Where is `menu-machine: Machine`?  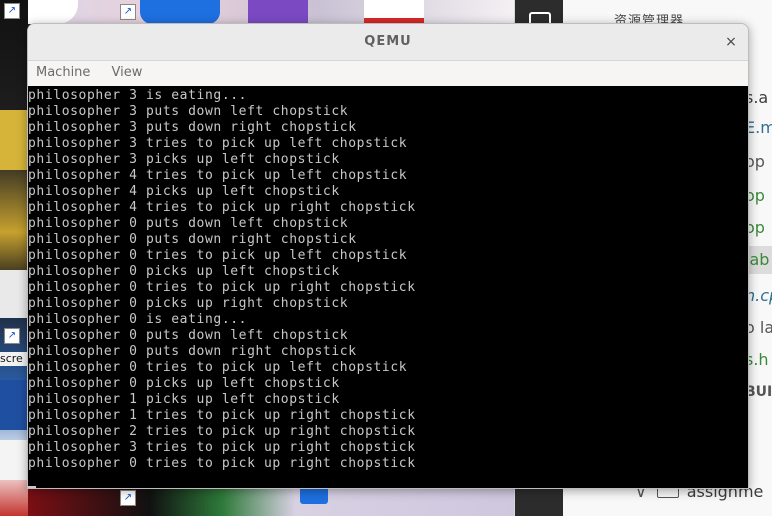
menu-machine: Machine is located at coordinates (63, 70).